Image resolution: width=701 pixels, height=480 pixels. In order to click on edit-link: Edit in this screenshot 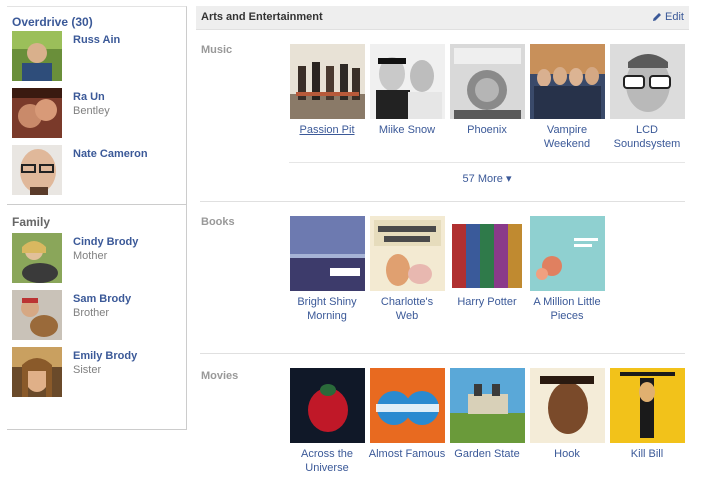, I will do `click(668, 17)`.